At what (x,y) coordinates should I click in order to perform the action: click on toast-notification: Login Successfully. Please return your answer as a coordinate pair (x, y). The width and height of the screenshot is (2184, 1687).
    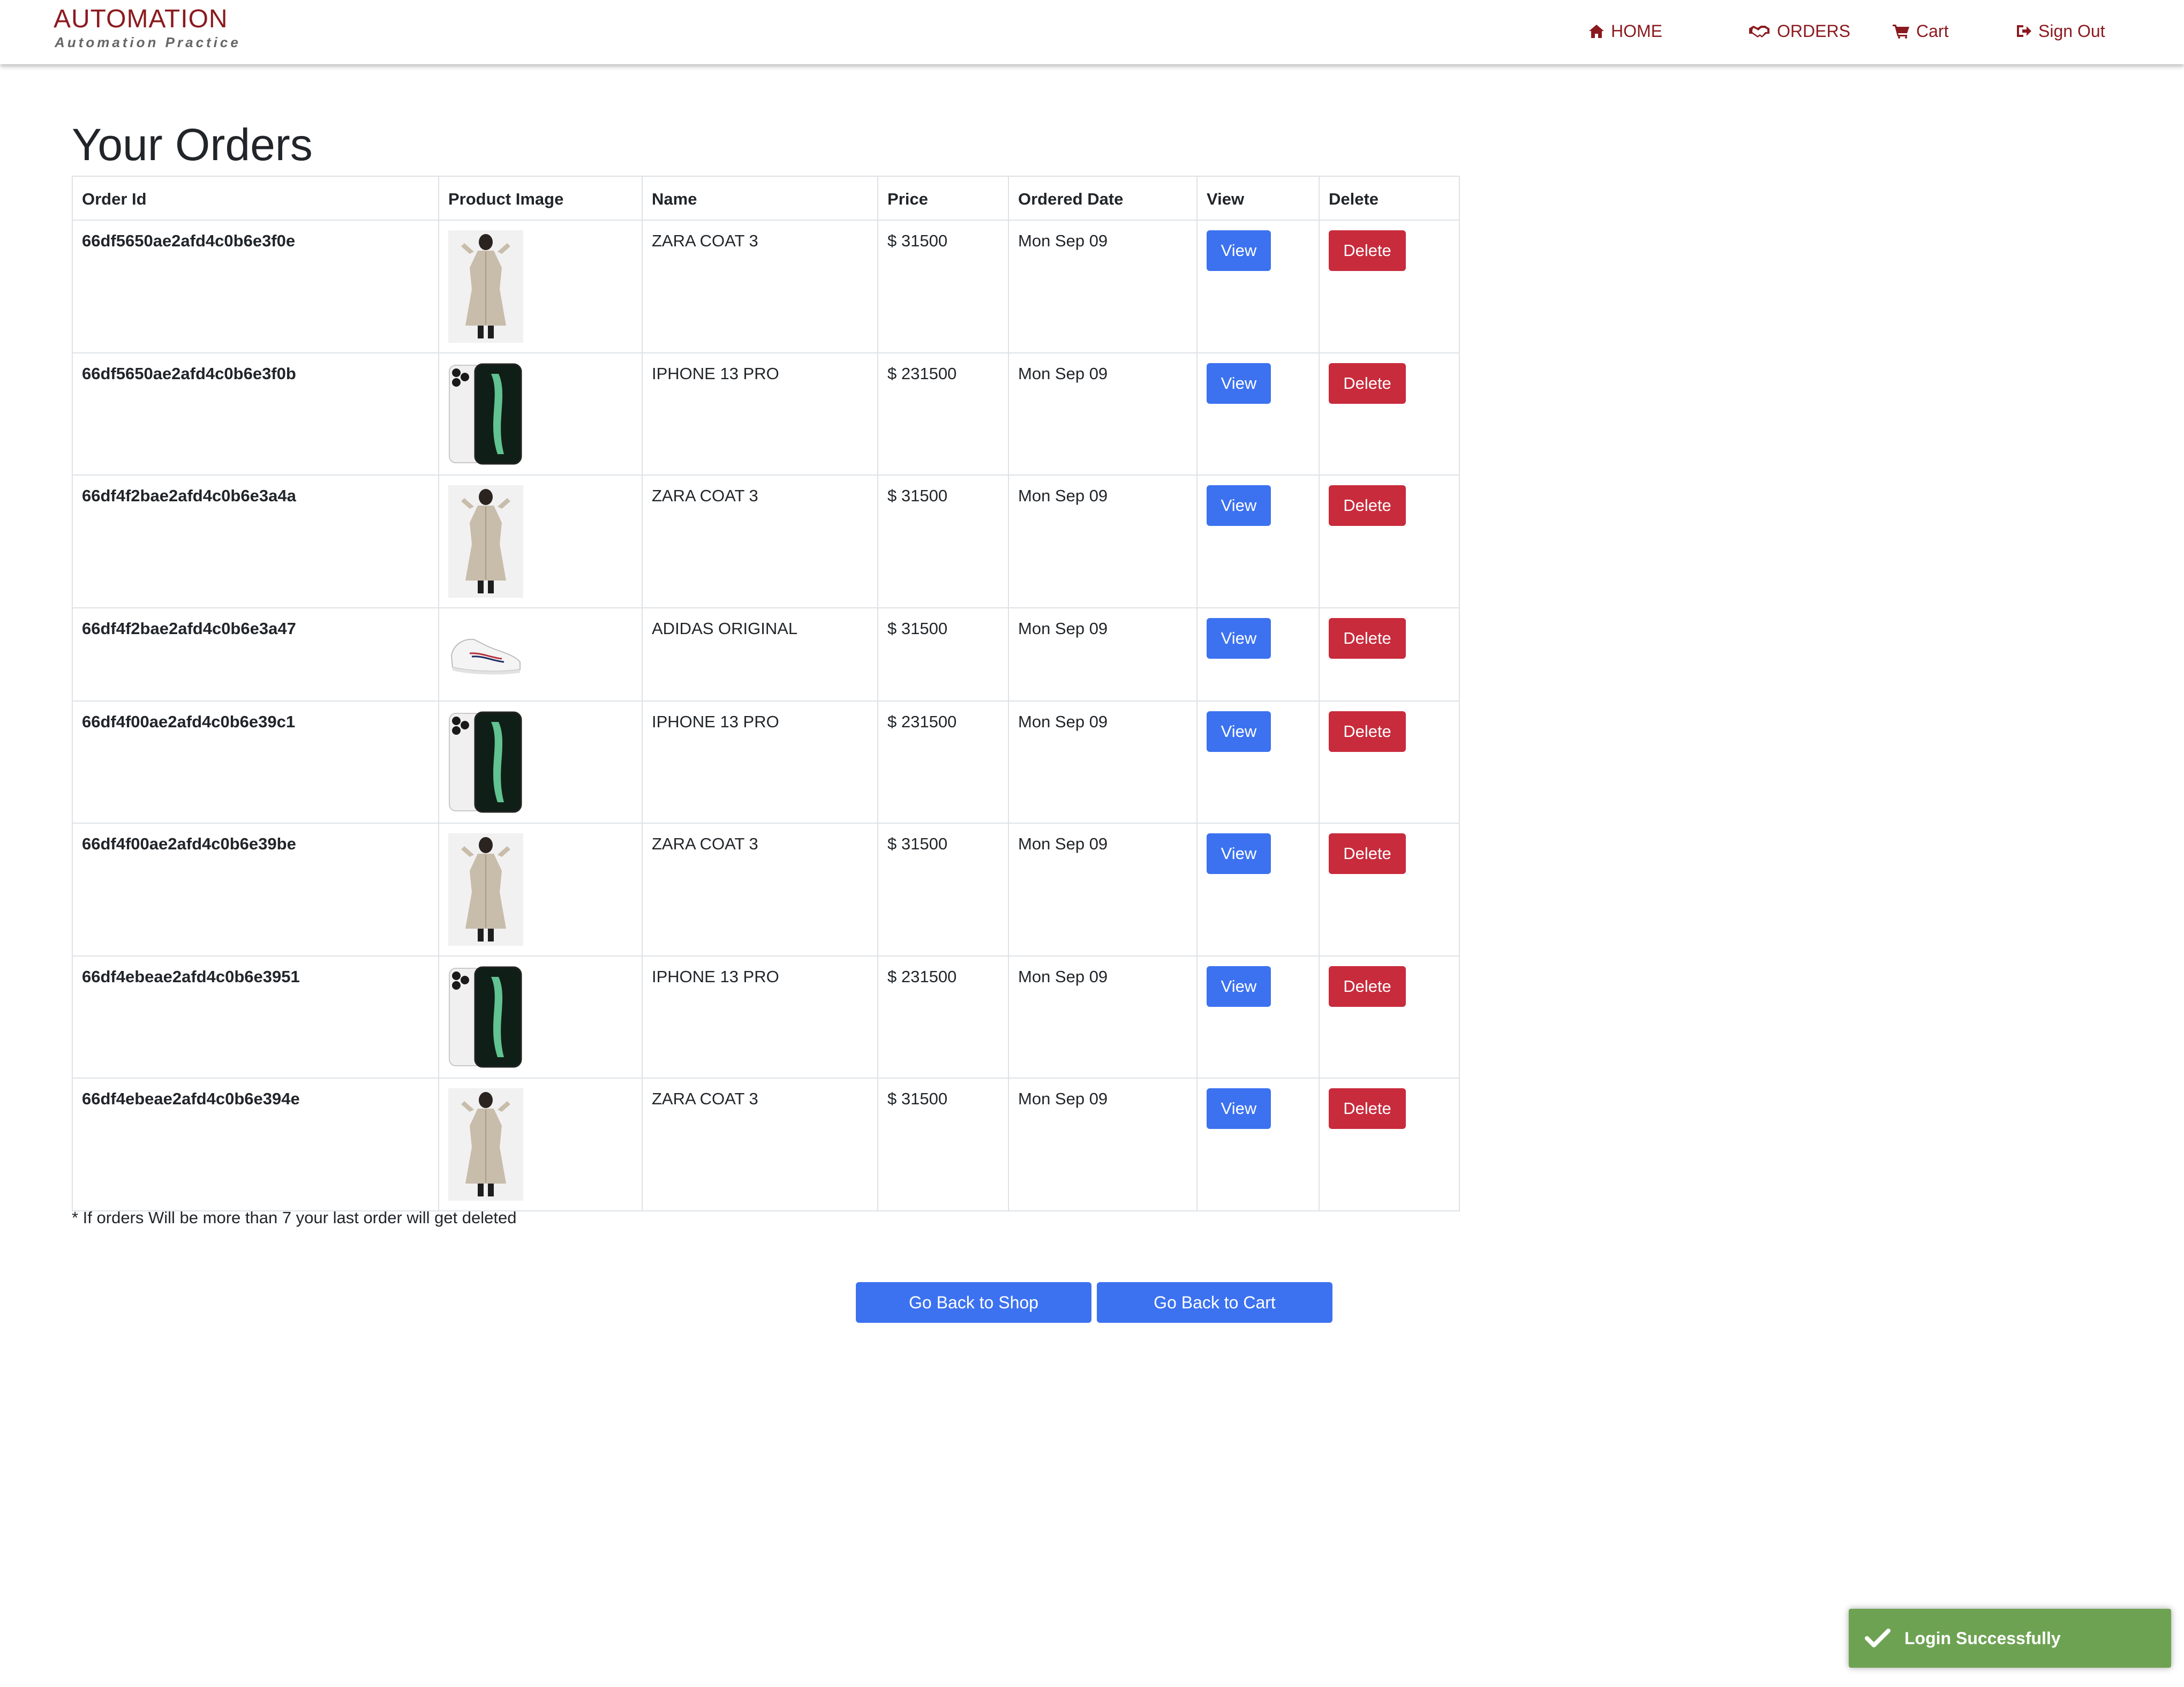
    Looking at the image, I should click on (2010, 1638).